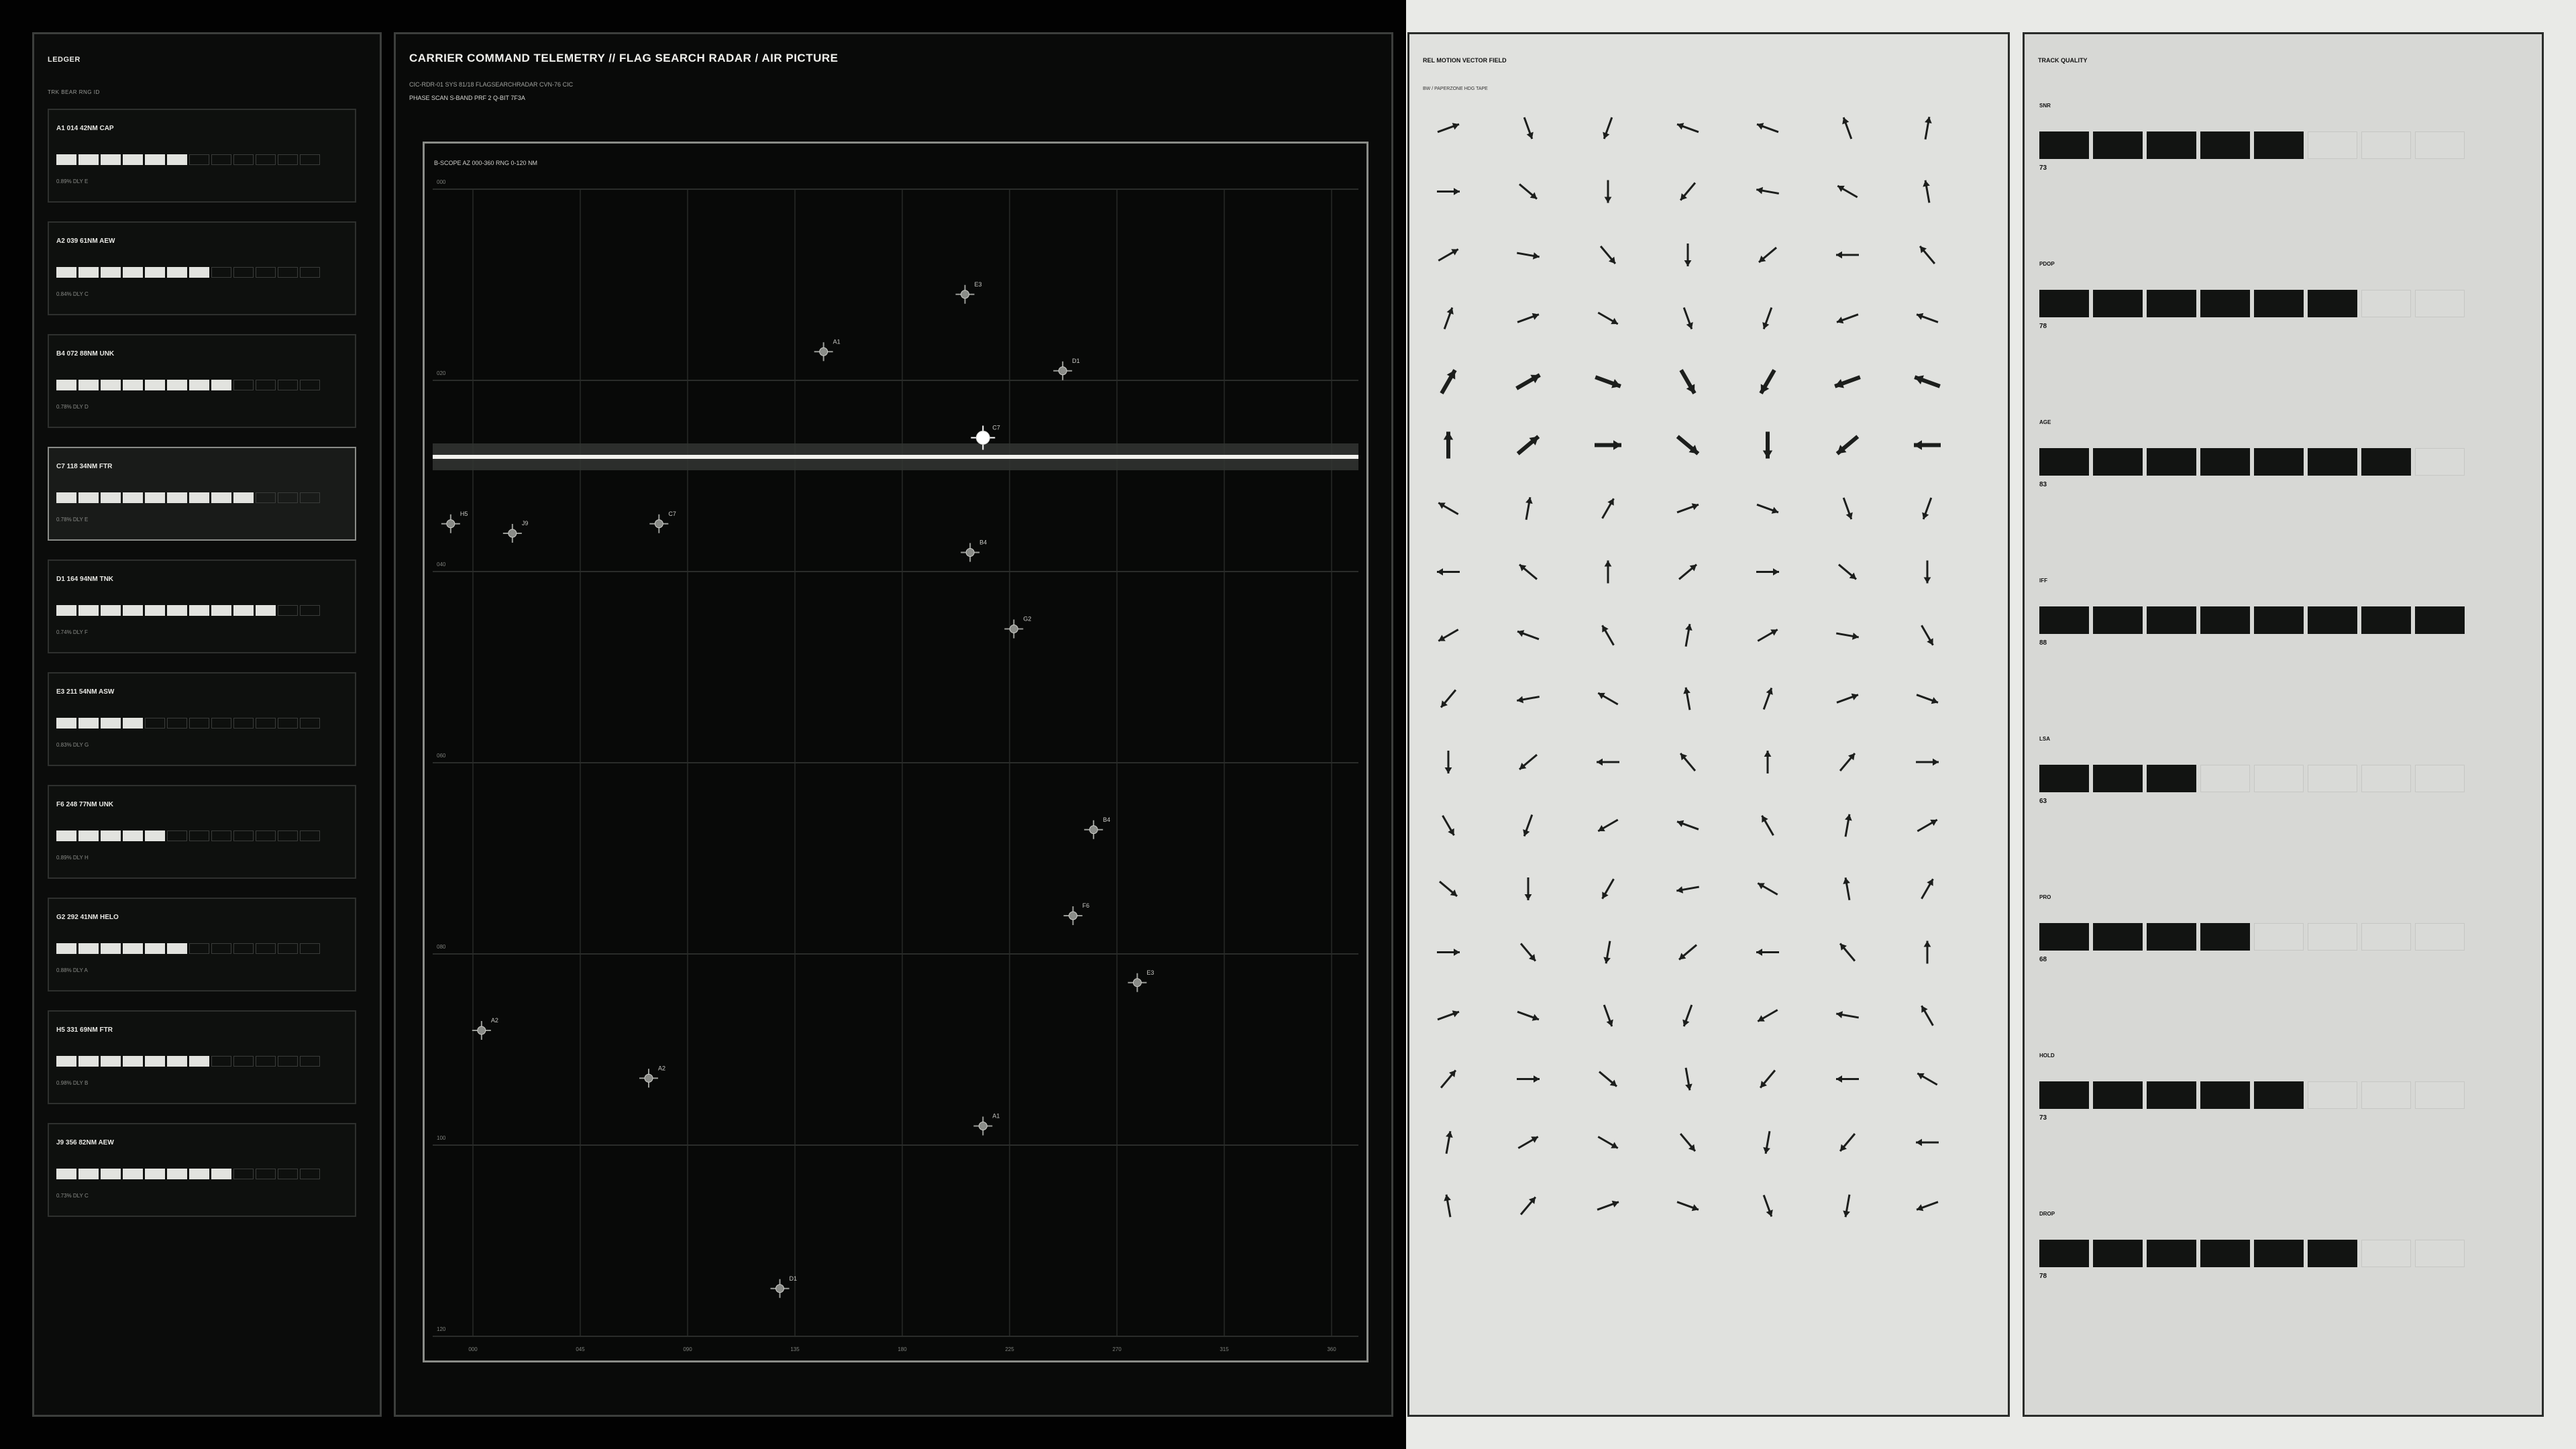 This screenshot has height=1449, width=2576. What do you see at coordinates (2252, 462) in the screenshot?
I see `metric-bar` at bounding box center [2252, 462].